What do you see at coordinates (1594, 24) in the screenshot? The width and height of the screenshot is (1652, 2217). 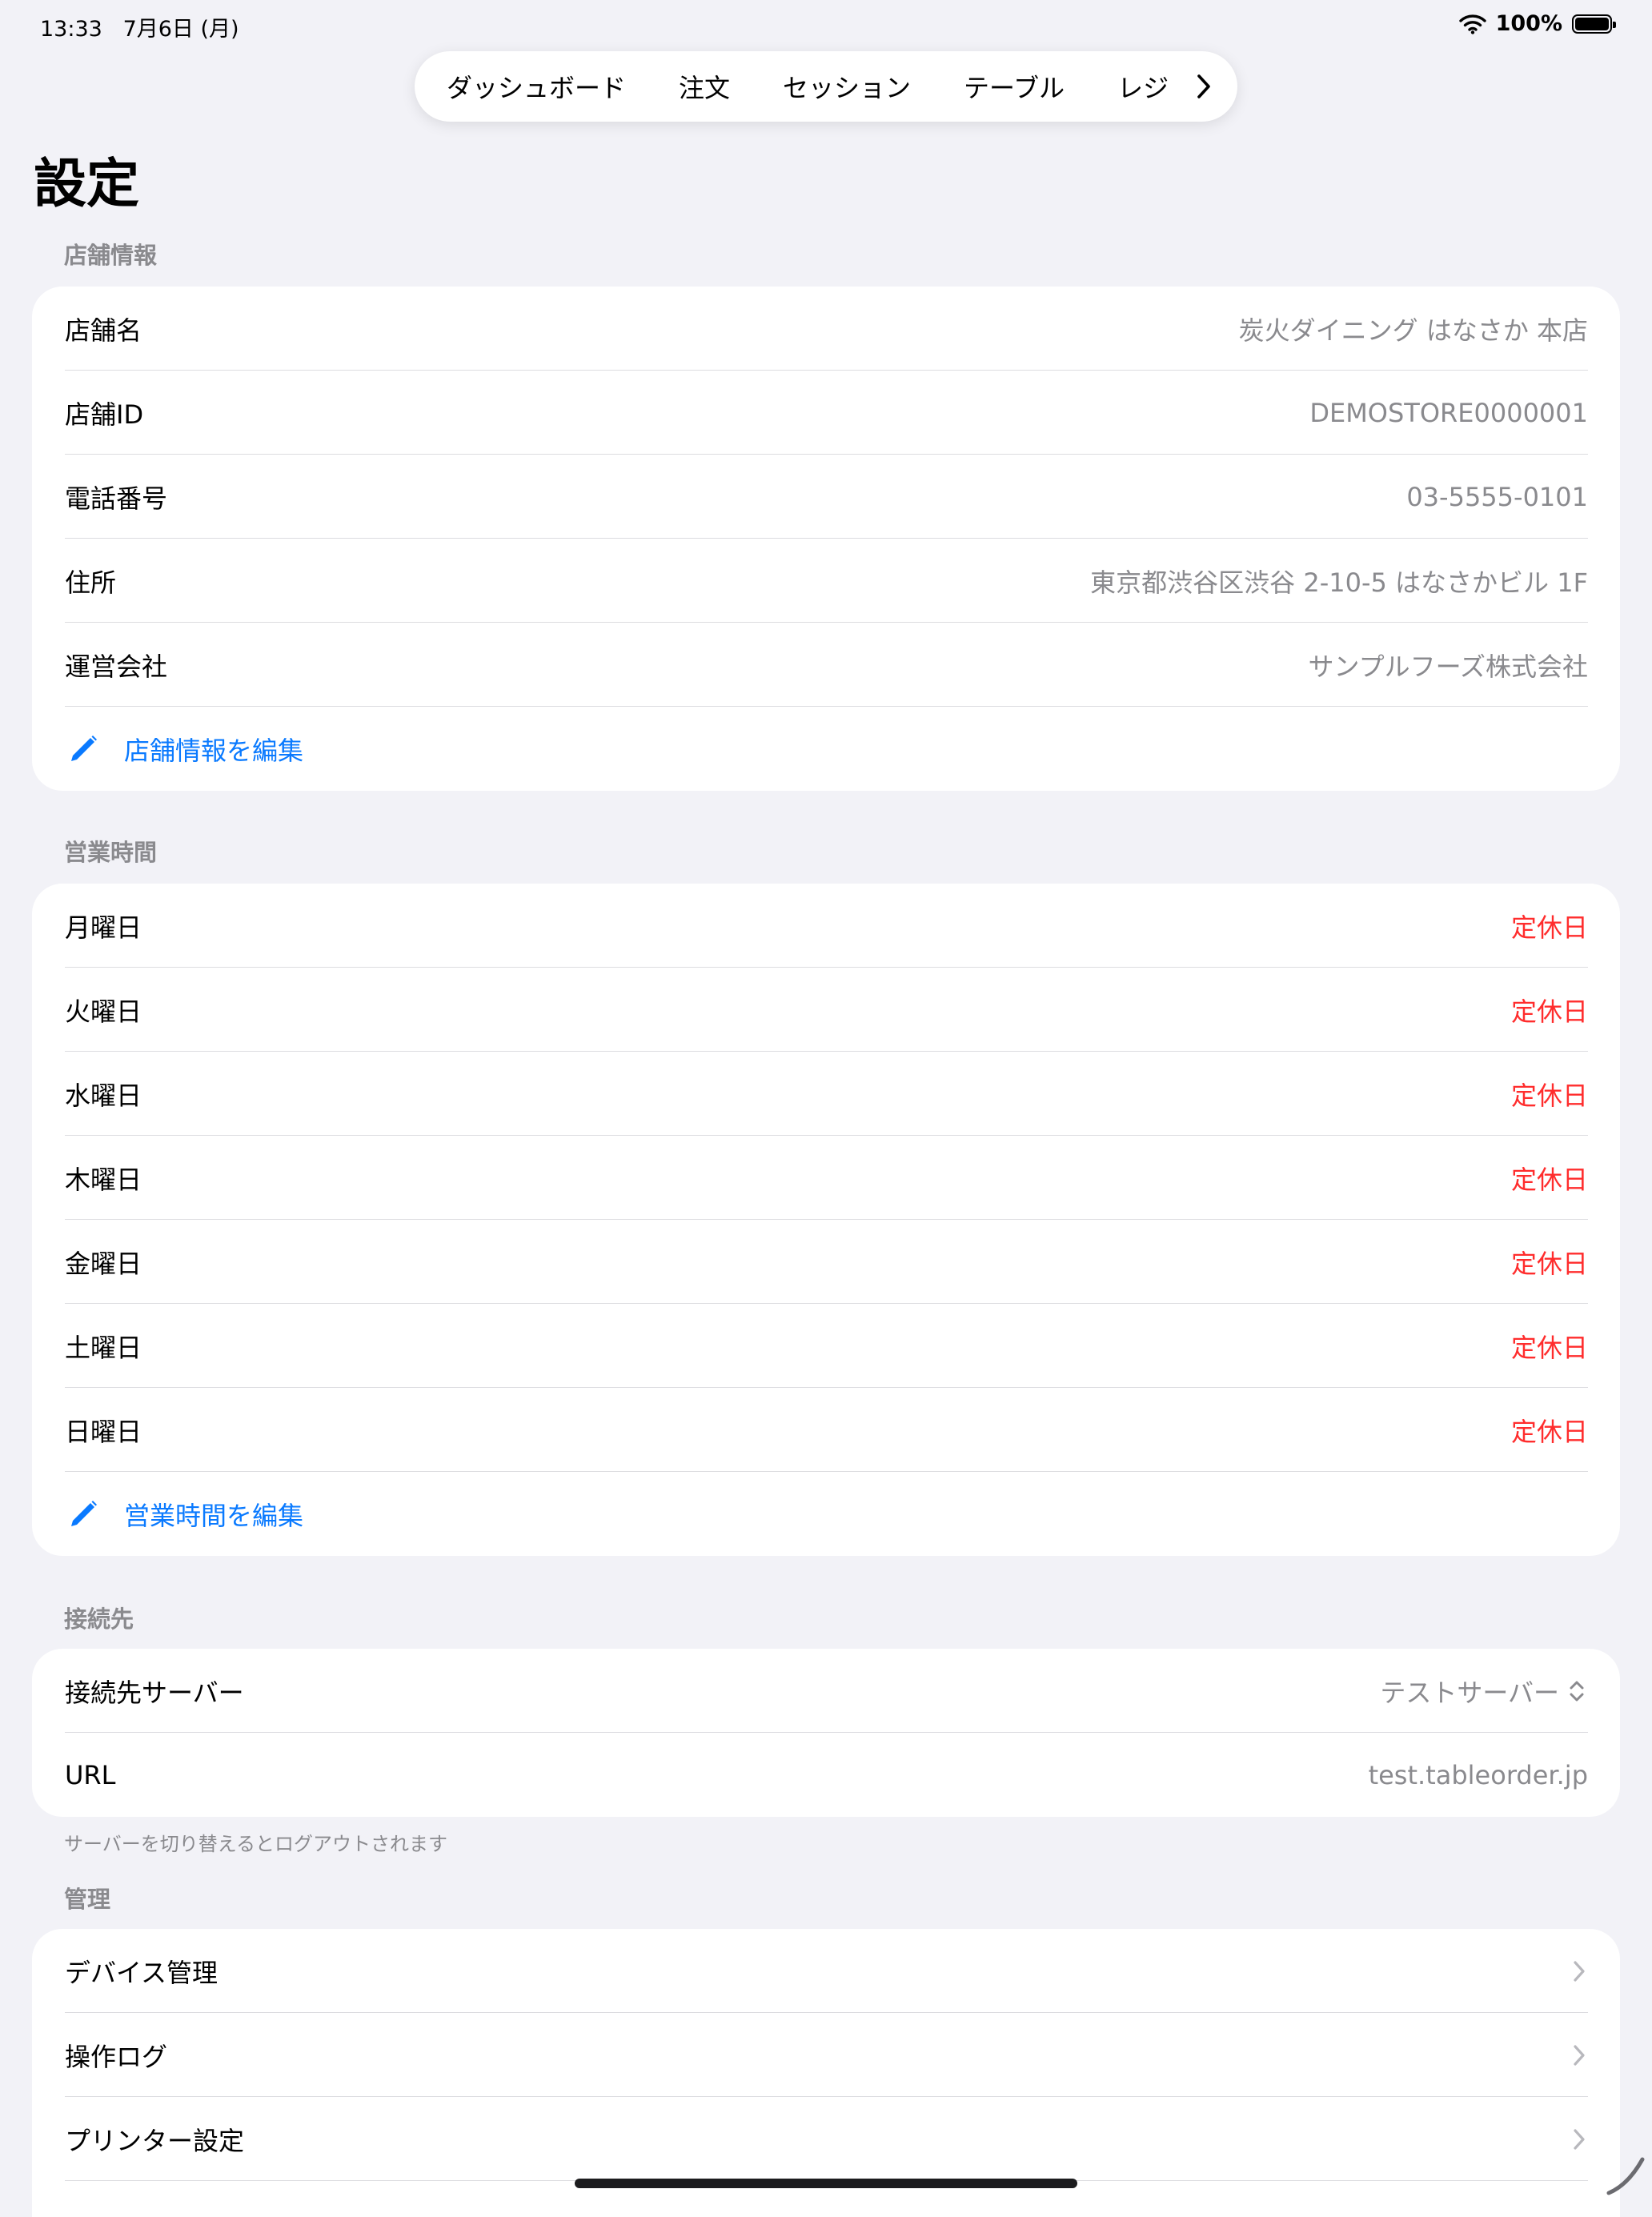 I see `battery-icon` at bounding box center [1594, 24].